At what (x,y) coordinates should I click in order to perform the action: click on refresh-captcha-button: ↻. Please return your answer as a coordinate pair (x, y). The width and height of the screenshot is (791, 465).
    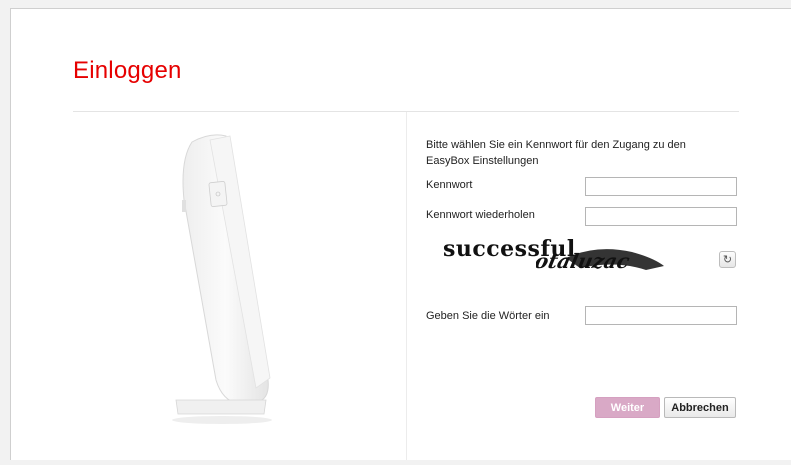
    Looking at the image, I should click on (727, 259).